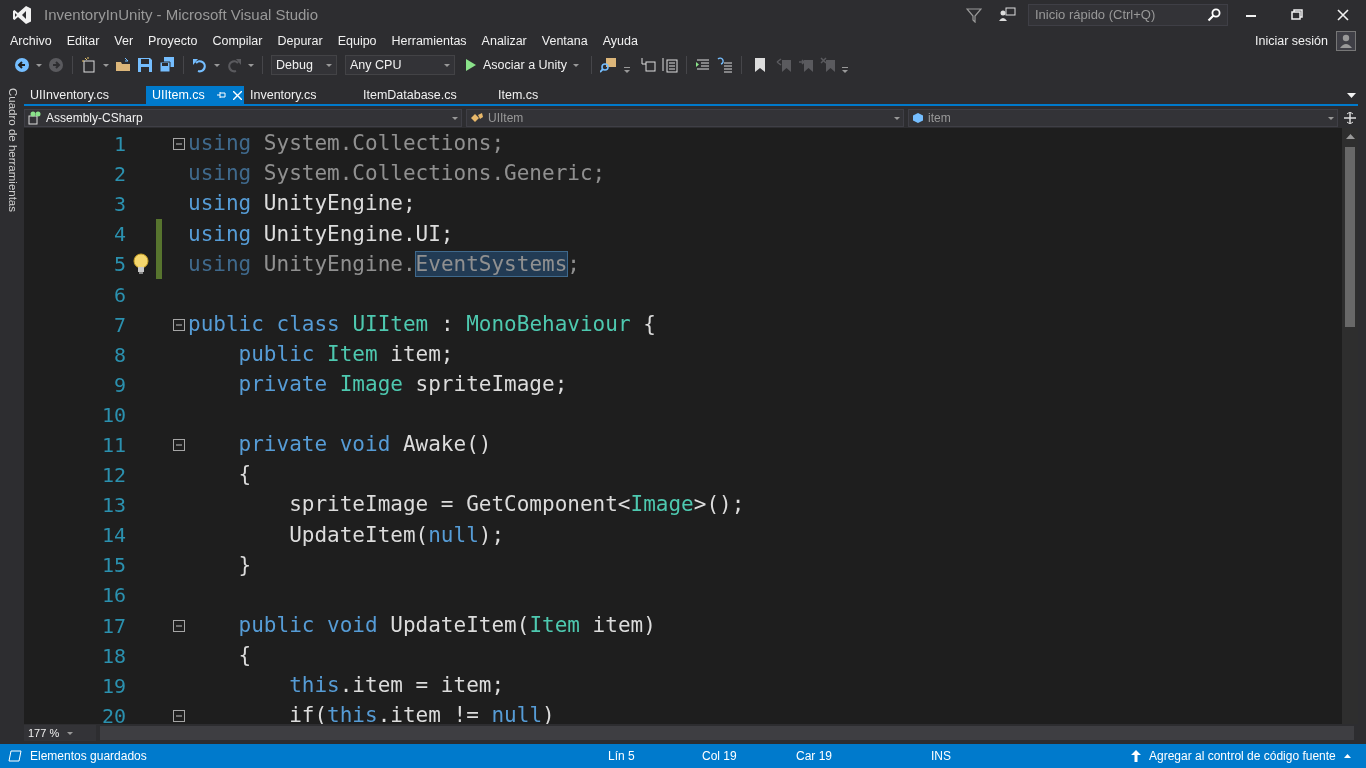 This screenshot has height=768, width=1366. Describe the element at coordinates (516, 505) in the screenshot. I see `code-line: spriteImage = GetComponent<Image>();` at that location.